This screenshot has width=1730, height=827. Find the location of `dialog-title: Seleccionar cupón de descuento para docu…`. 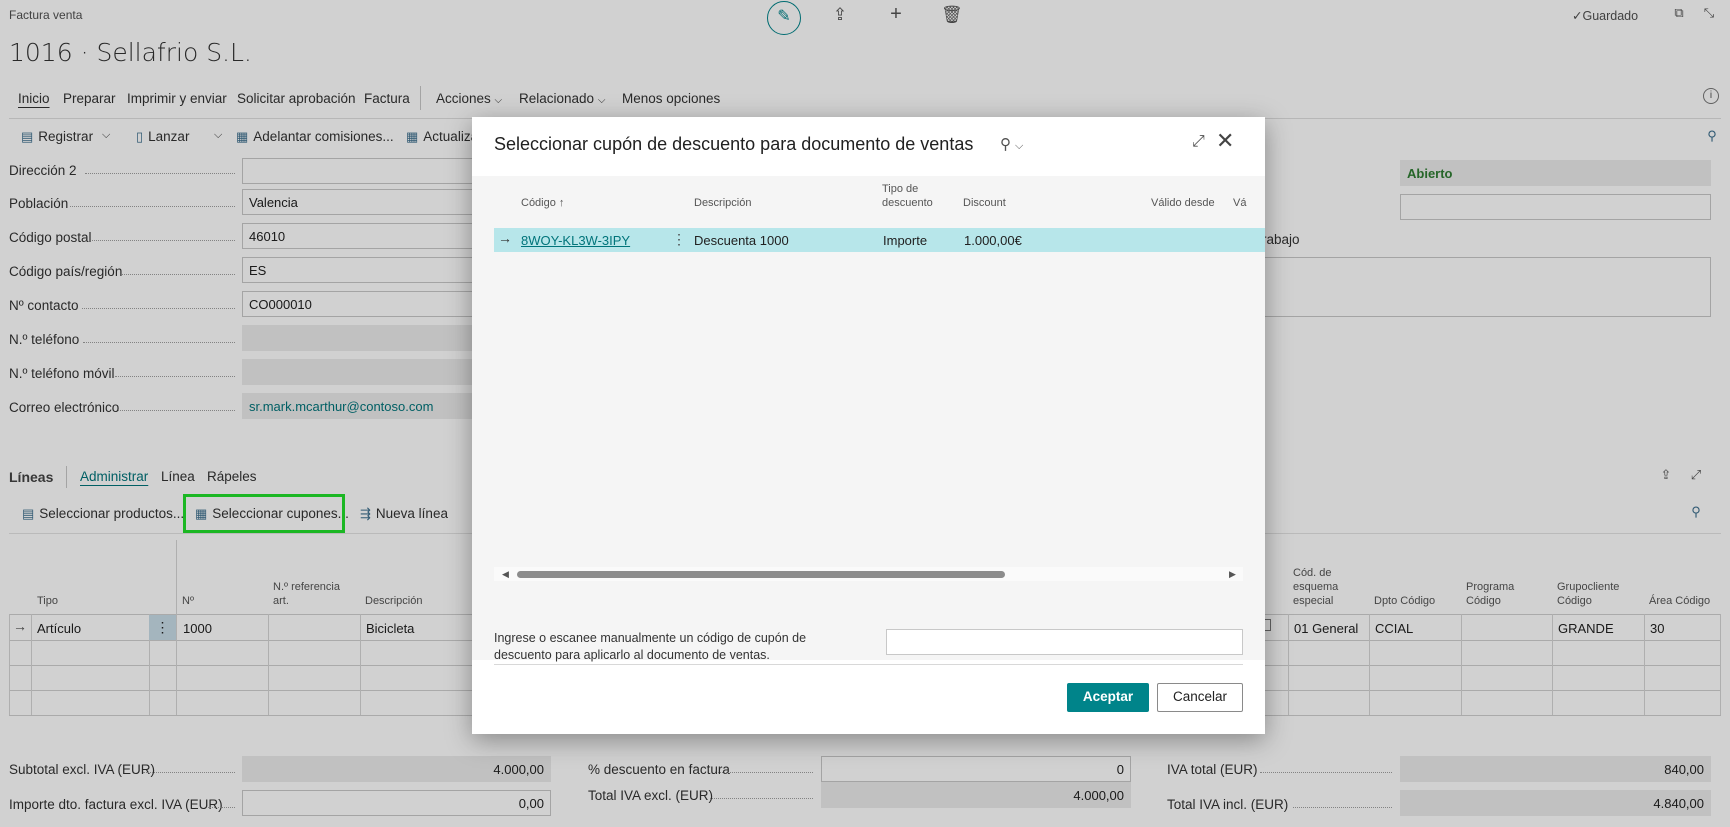

dialog-title: Seleccionar cupón de descuento para docu… is located at coordinates (734, 144).